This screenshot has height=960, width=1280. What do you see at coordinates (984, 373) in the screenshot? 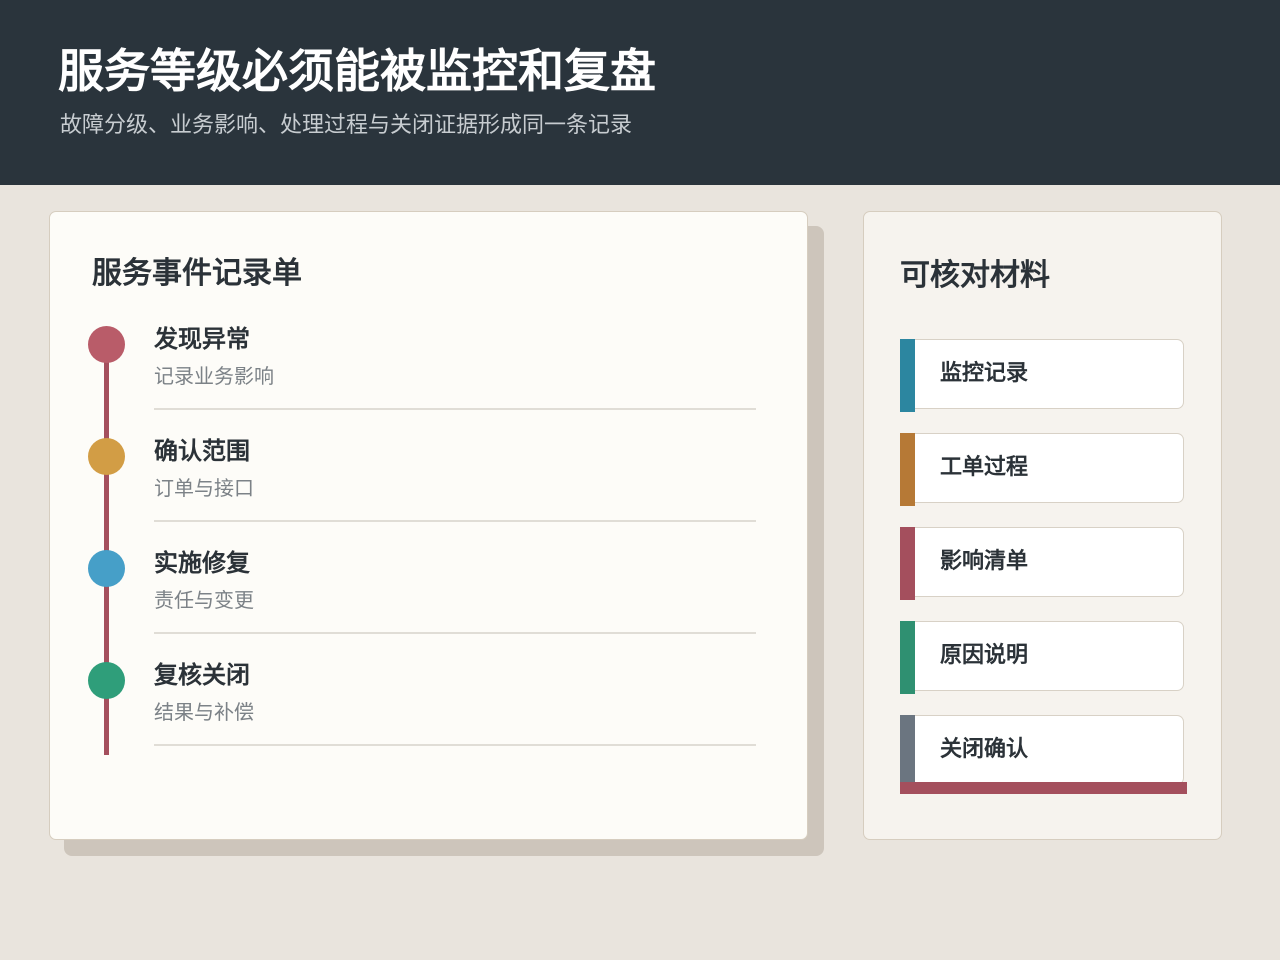
I see `material-label: 监控记录` at bounding box center [984, 373].